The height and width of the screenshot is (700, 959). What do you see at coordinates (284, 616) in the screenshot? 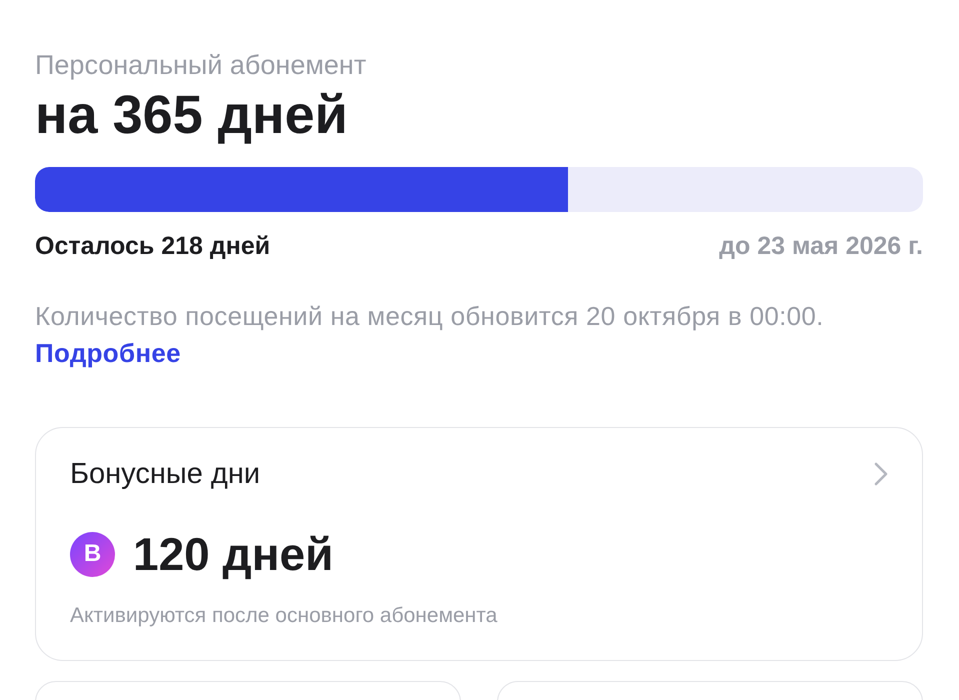
I see `bonus-caption: Активируются после основного абонемента` at bounding box center [284, 616].